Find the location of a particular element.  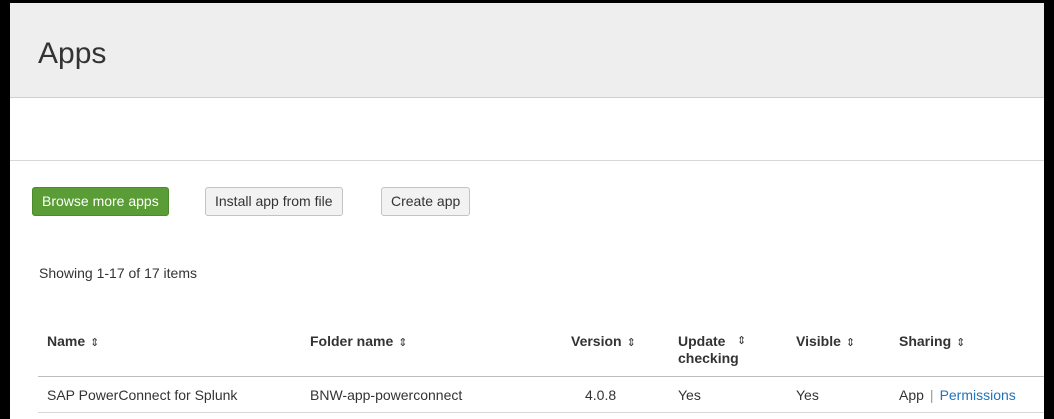

update-checking-cell: Yes is located at coordinates (689, 395).